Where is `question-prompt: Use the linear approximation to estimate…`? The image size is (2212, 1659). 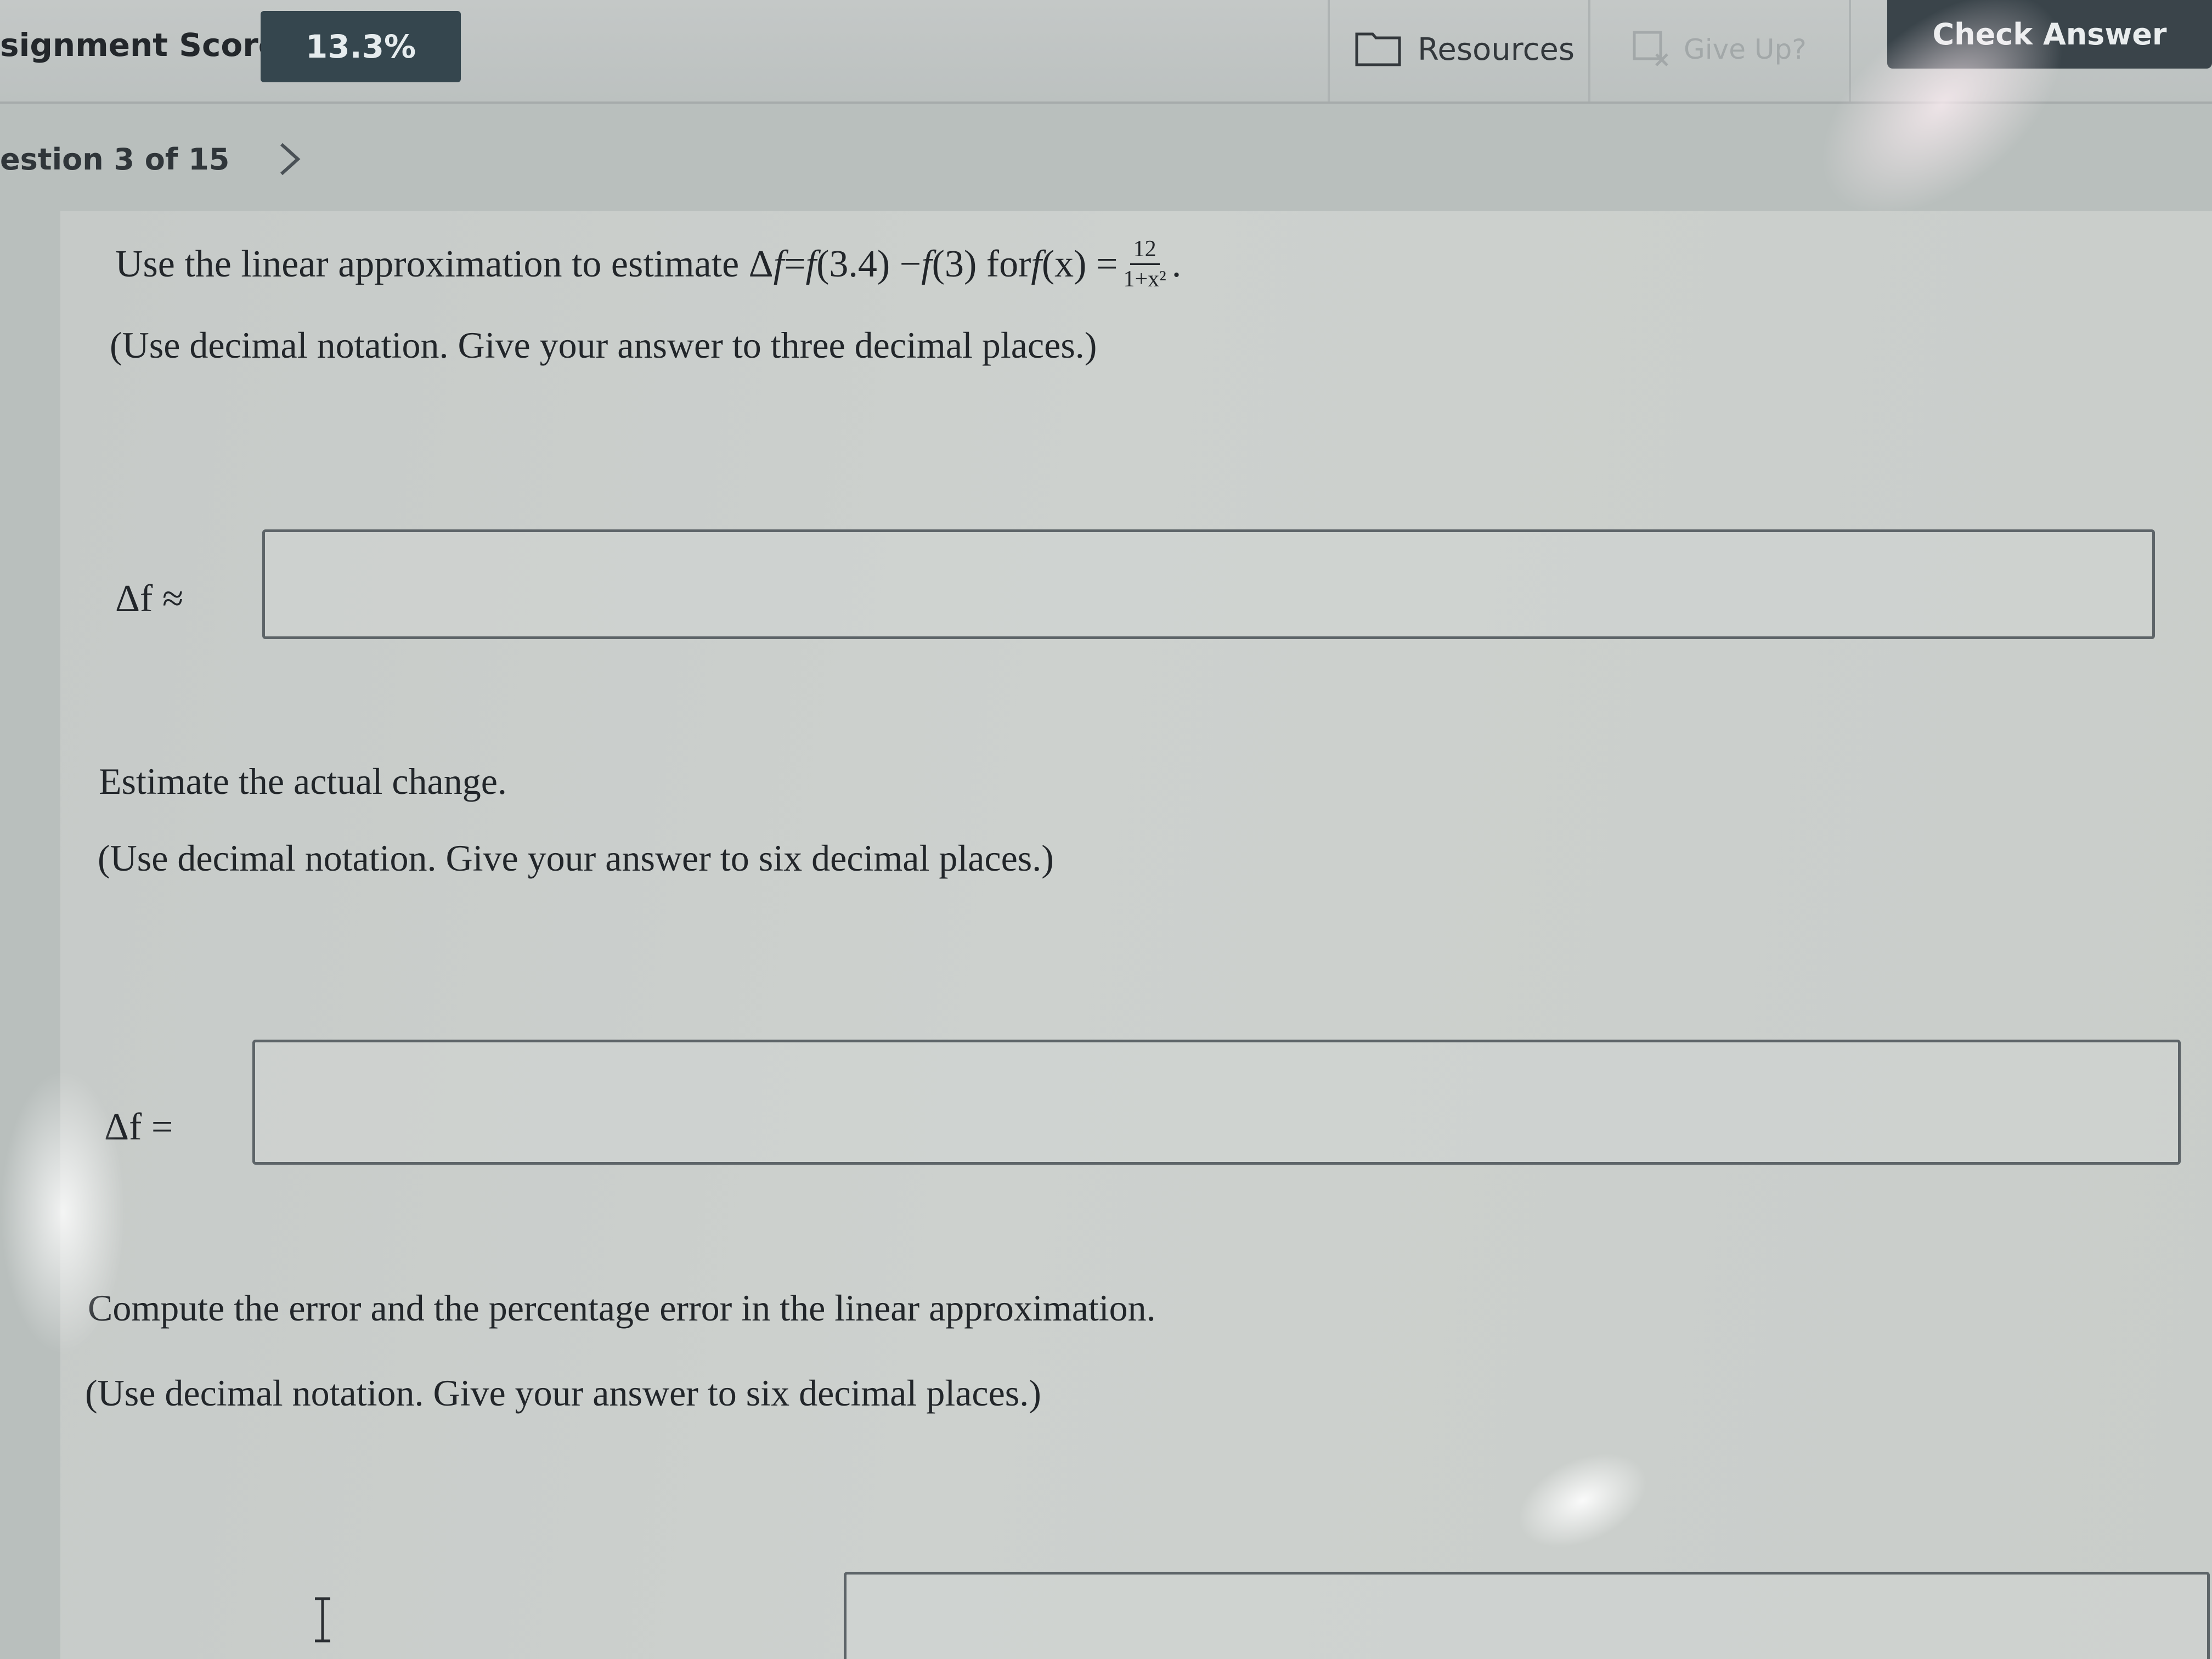 question-prompt: Use the linear approximation to estimate… is located at coordinates (648, 264).